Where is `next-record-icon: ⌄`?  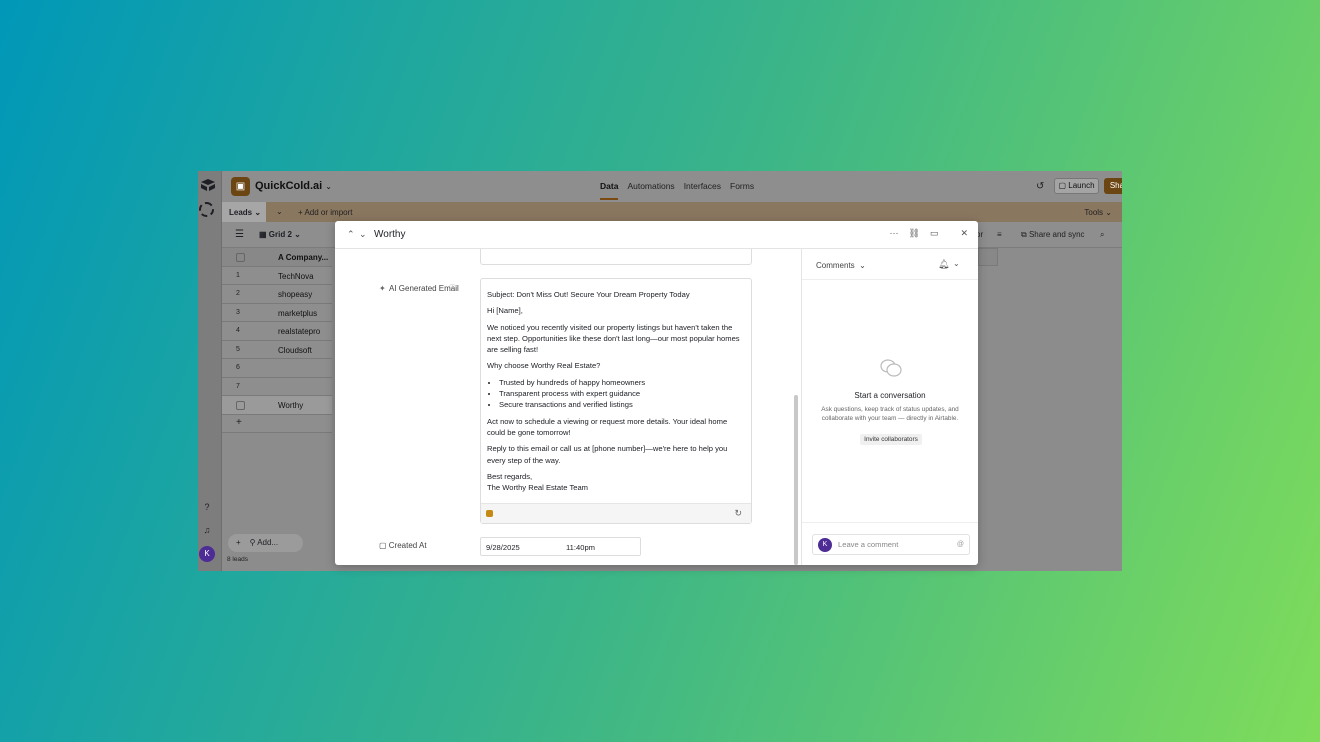
next-record-icon: ⌄ is located at coordinates (363, 234).